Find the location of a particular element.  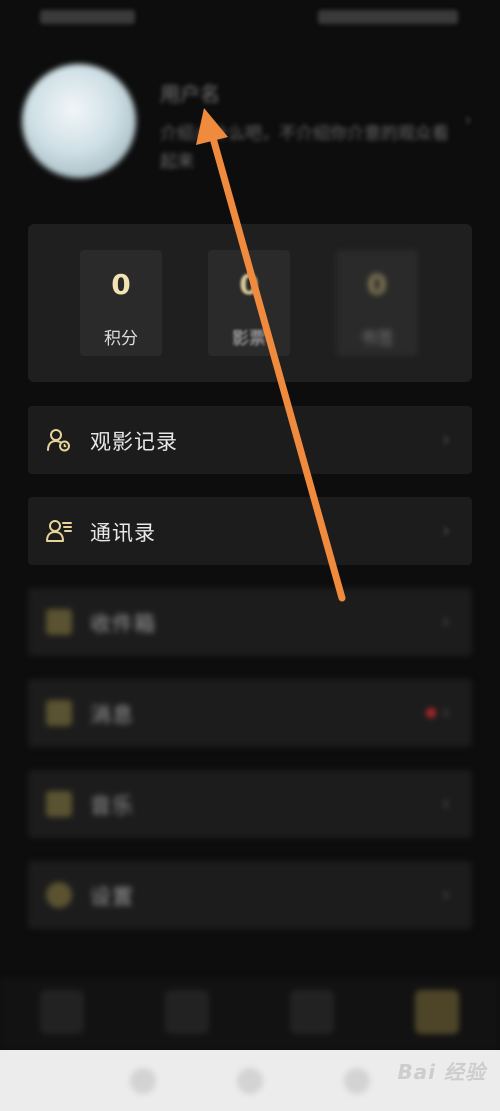

menu-item-label: 音乐 is located at coordinates (112, 806).